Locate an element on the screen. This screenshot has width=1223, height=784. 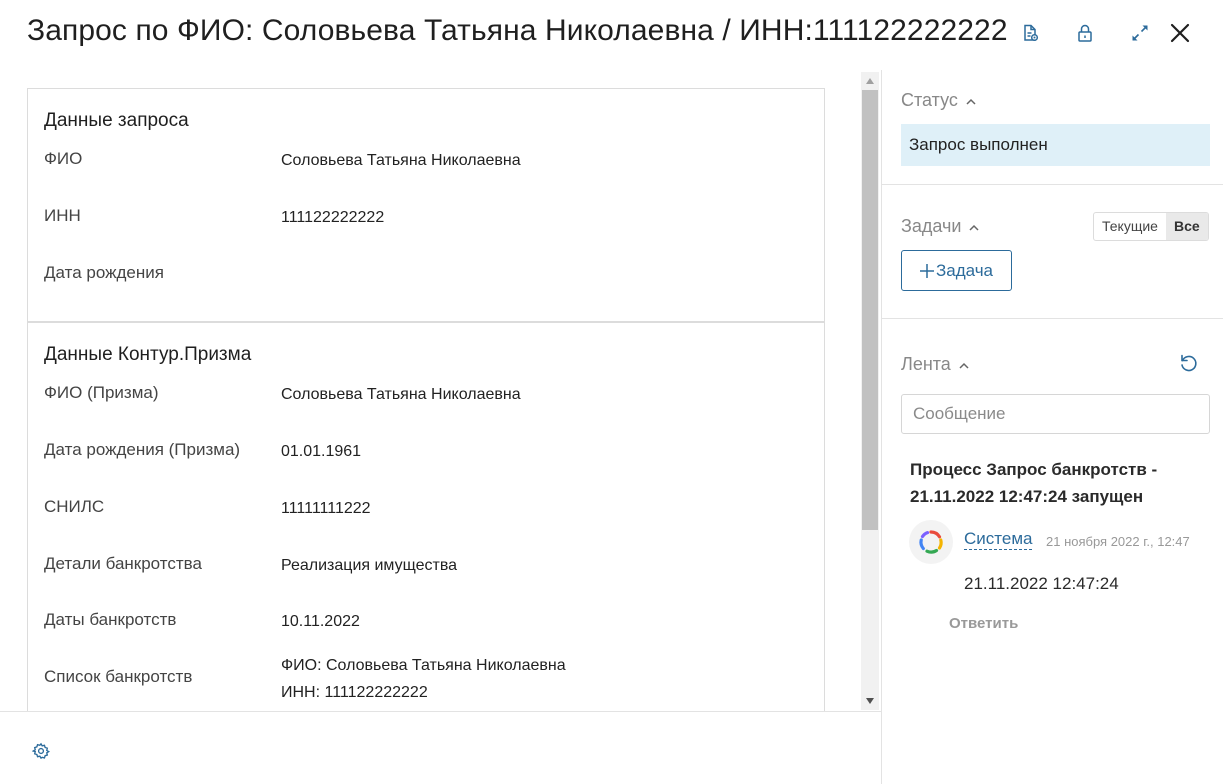
status-title: Статус is located at coordinates (929, 100).